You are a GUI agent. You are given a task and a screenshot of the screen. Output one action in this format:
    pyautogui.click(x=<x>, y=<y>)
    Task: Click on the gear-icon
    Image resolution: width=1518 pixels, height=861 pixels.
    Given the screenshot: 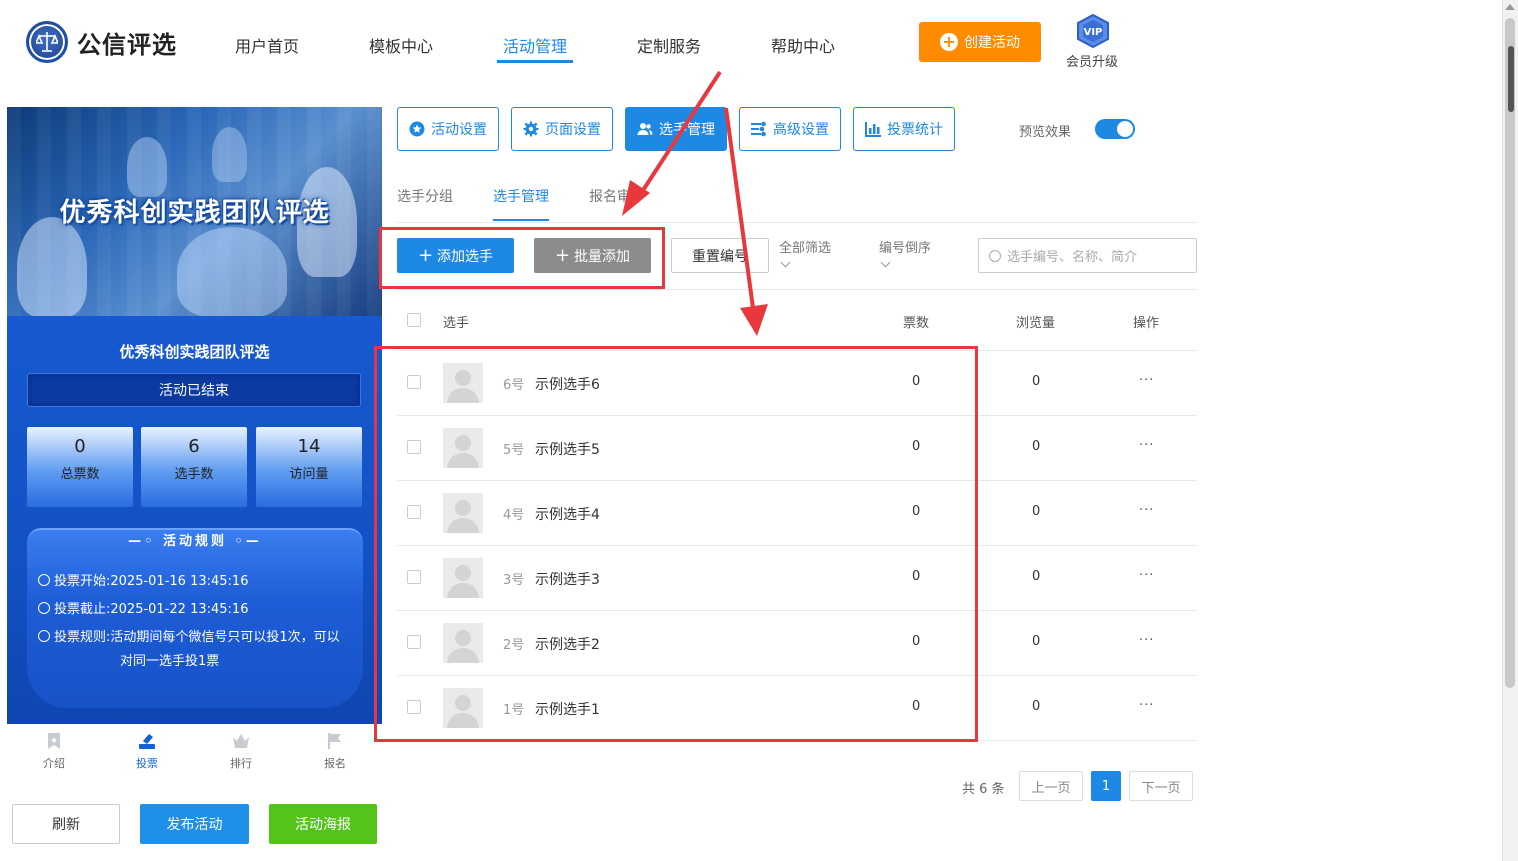 What is the action you would take?
    pyautogui.click(x=531, y=129)
    